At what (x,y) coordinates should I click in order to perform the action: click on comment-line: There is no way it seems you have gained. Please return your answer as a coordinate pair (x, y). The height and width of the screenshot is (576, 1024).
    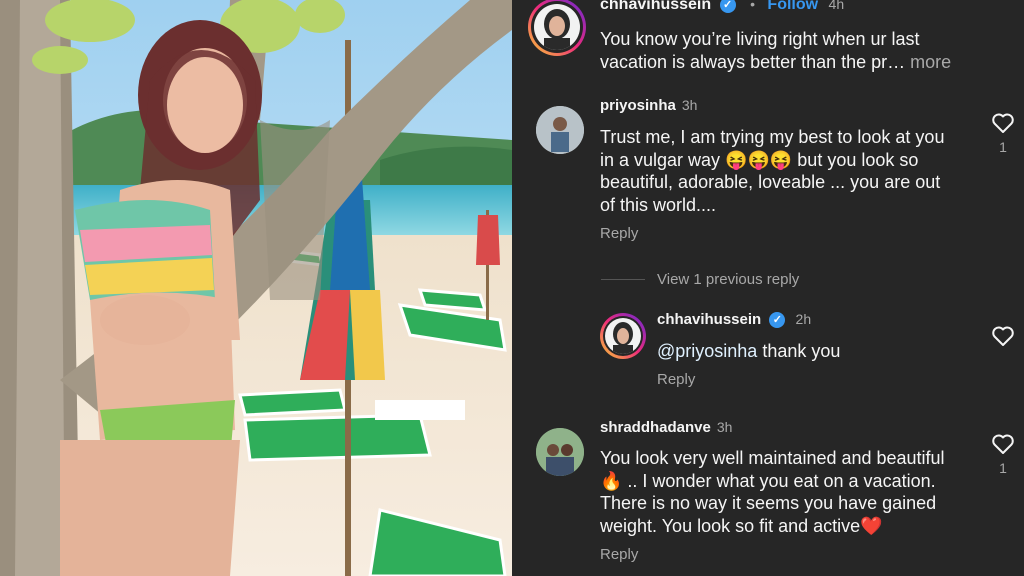
    Looking at the image, I should click on (768, 503).